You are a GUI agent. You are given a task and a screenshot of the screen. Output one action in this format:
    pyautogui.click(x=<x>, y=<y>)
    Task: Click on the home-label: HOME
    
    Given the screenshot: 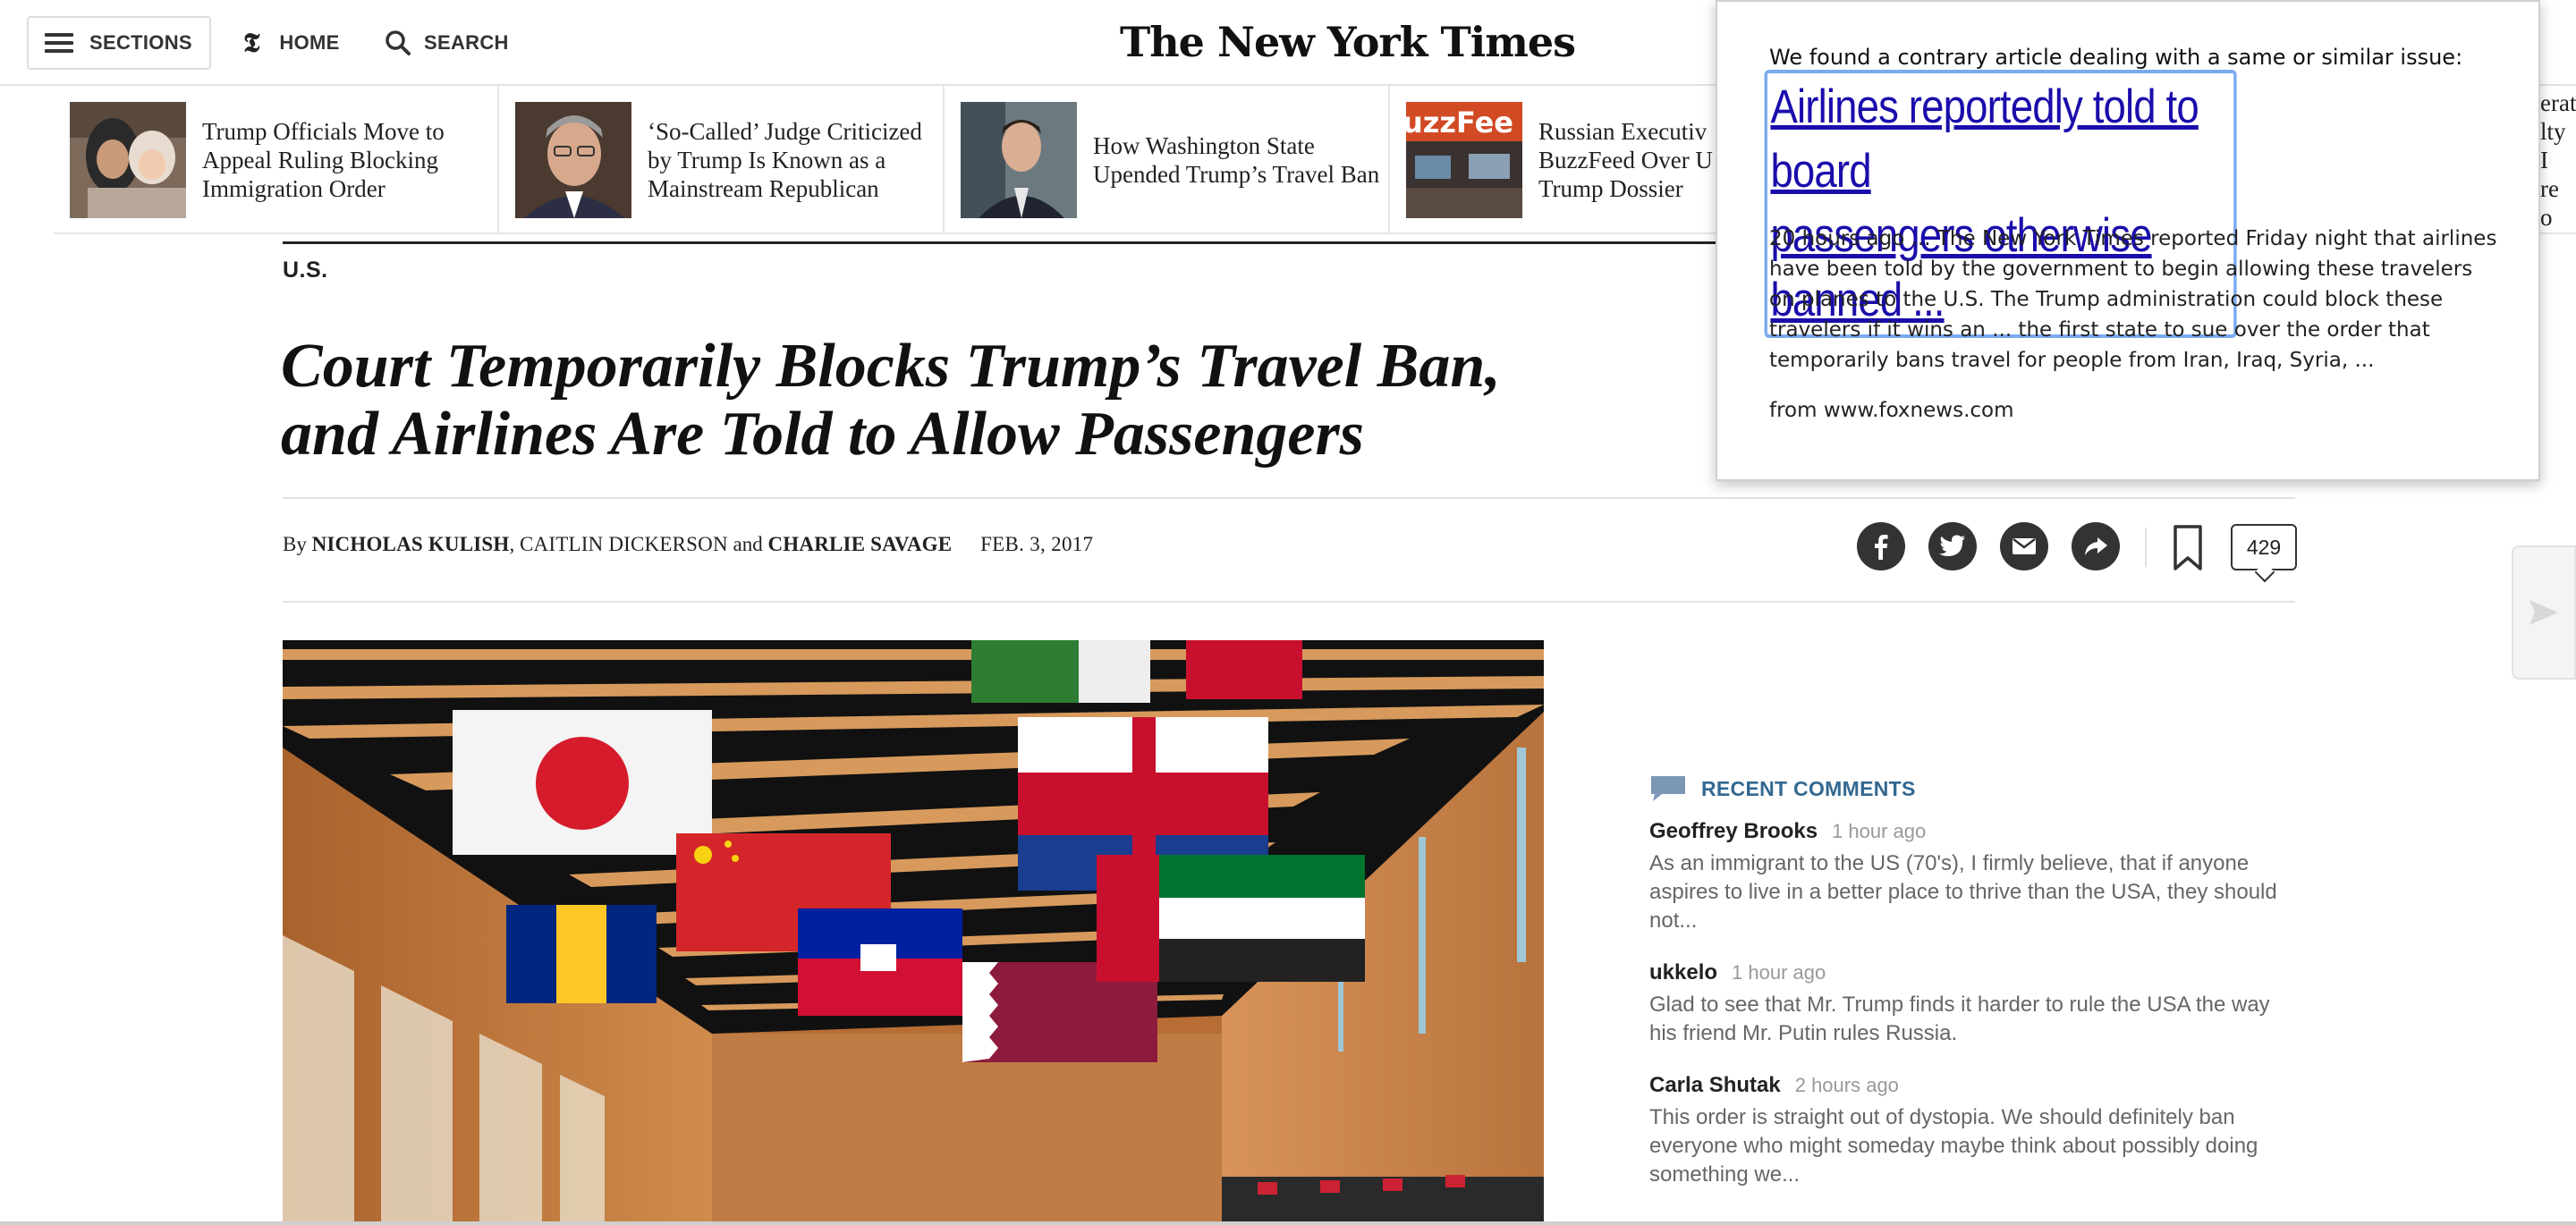 What is the action you would take?
    pyautogui.click(x=309, y=43)
    